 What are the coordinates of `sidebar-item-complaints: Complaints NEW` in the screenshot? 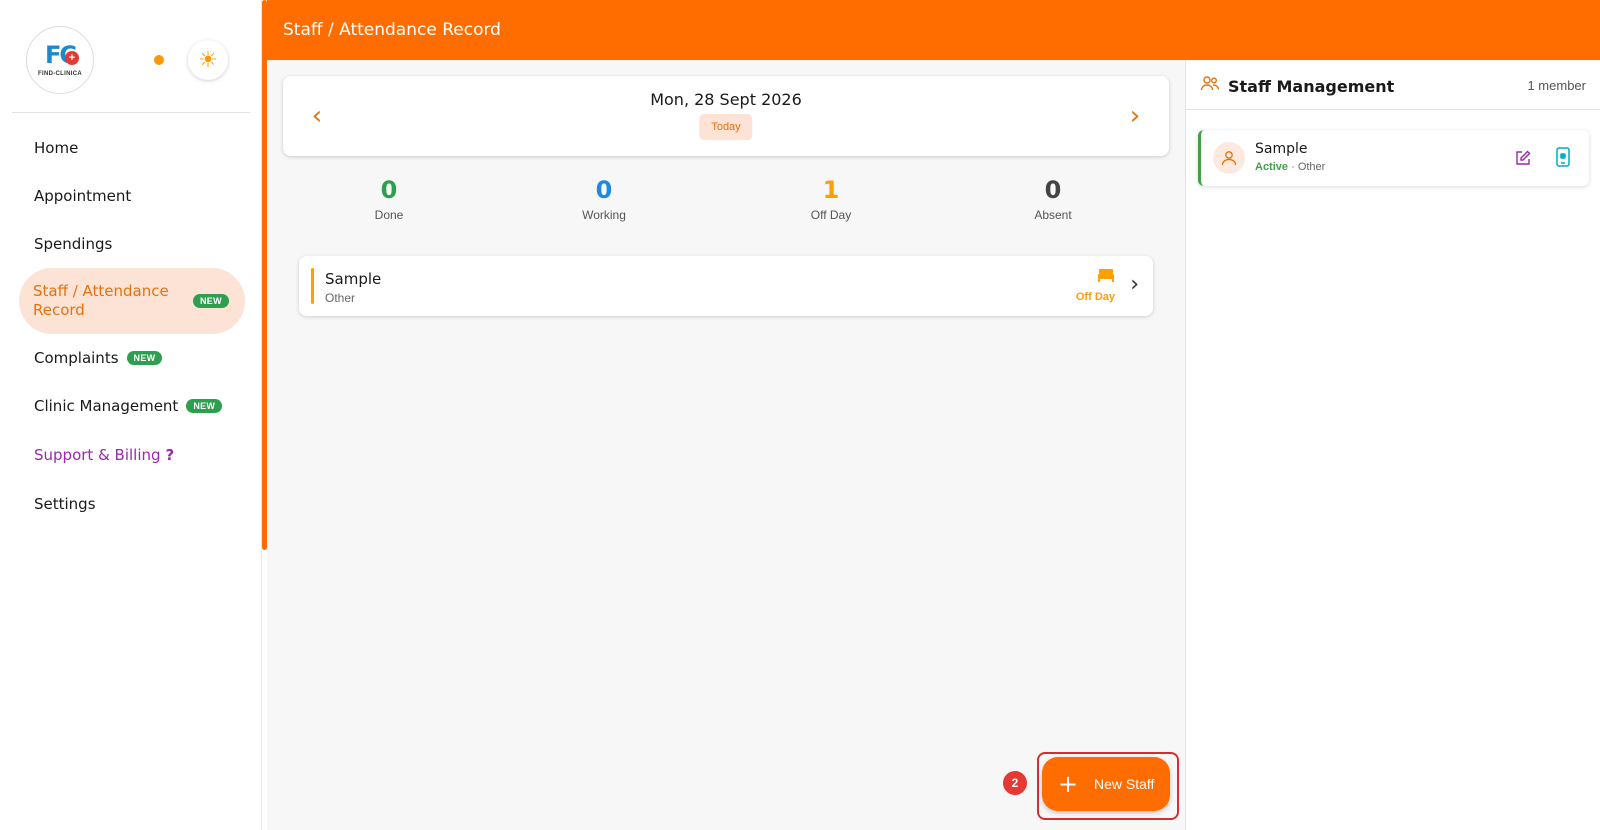 It's located at (132, 358).